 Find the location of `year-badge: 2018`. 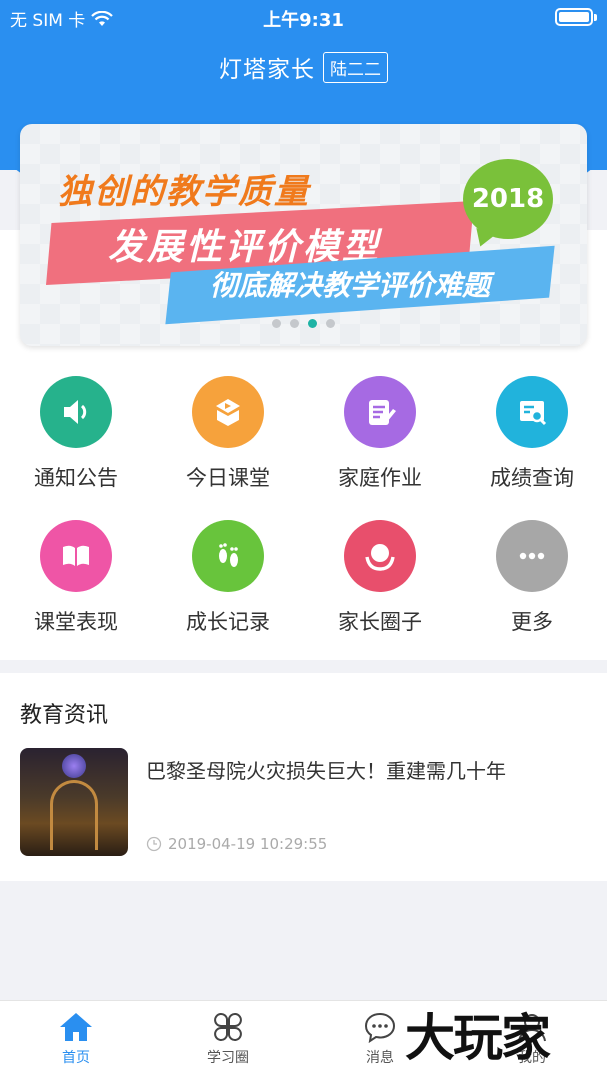

year-badge: 2018 is located at coordinates (508, 199).